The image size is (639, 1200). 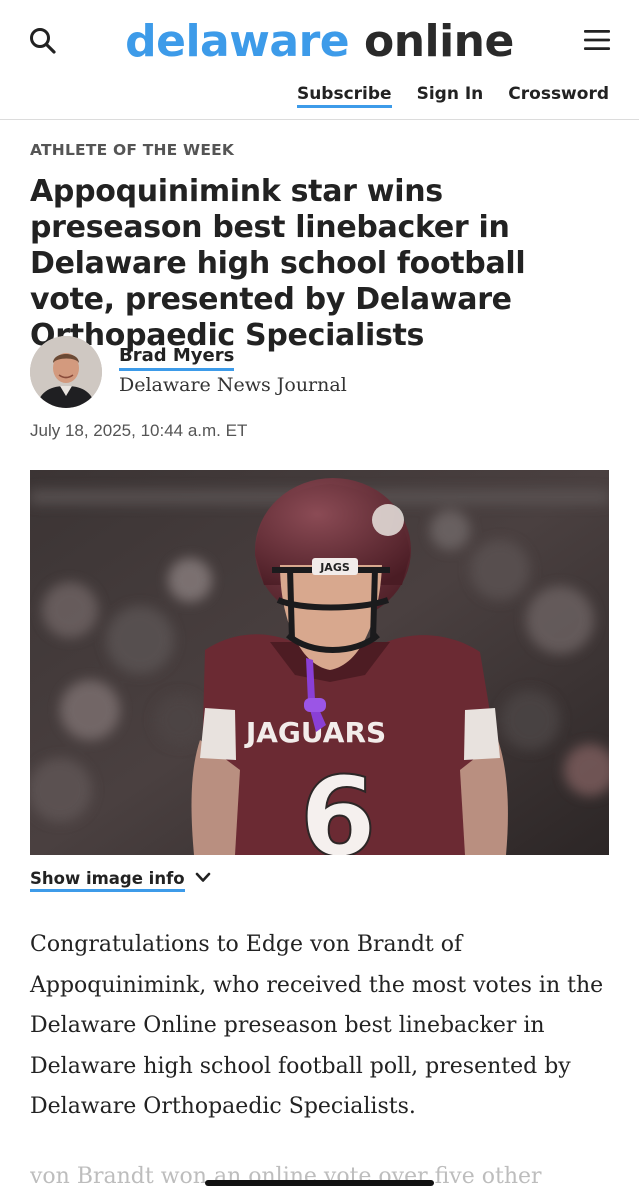 I want to click on crossword-link: Crossword, so click(x=558, y=95).